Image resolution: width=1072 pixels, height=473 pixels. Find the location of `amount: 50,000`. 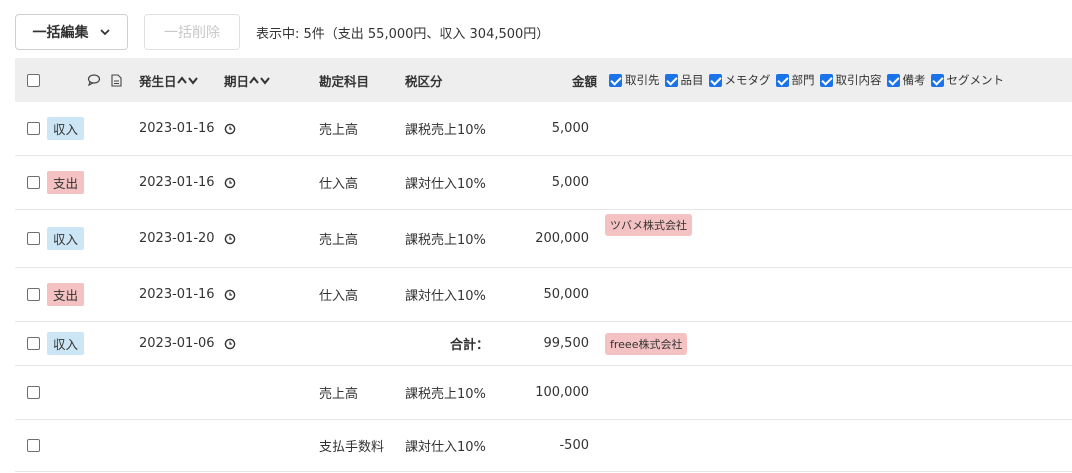

amount: 50,000 is located at coordinates (566, 294).